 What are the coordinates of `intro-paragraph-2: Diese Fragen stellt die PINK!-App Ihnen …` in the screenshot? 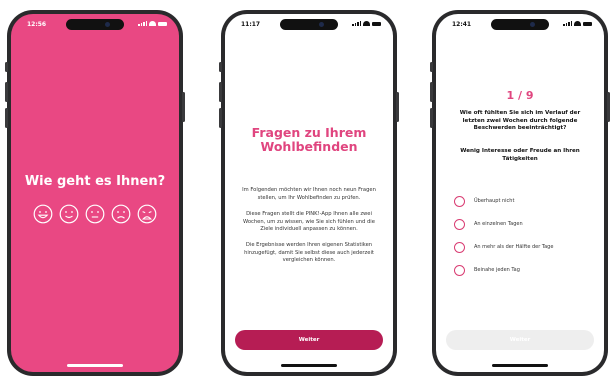 It's located at (309, 221).